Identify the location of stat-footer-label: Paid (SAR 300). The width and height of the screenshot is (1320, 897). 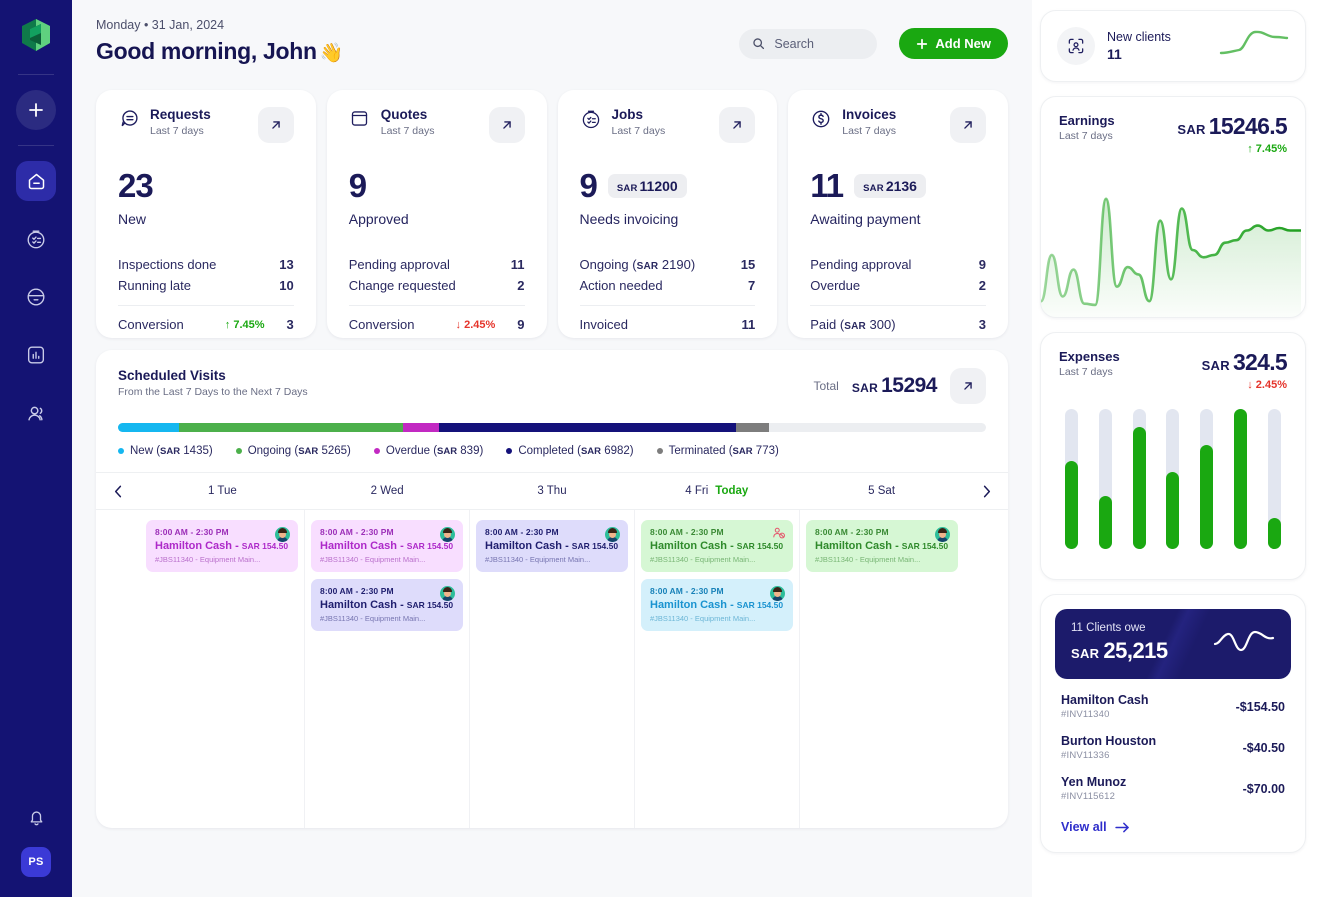
(853, 324).